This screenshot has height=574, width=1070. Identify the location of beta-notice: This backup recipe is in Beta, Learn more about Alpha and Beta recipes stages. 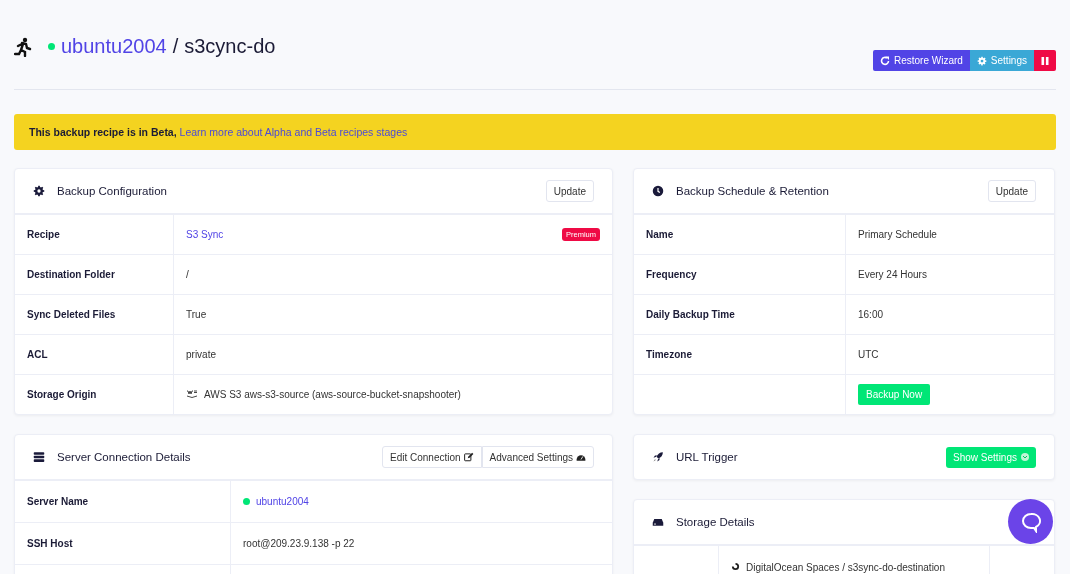
(535, 132).